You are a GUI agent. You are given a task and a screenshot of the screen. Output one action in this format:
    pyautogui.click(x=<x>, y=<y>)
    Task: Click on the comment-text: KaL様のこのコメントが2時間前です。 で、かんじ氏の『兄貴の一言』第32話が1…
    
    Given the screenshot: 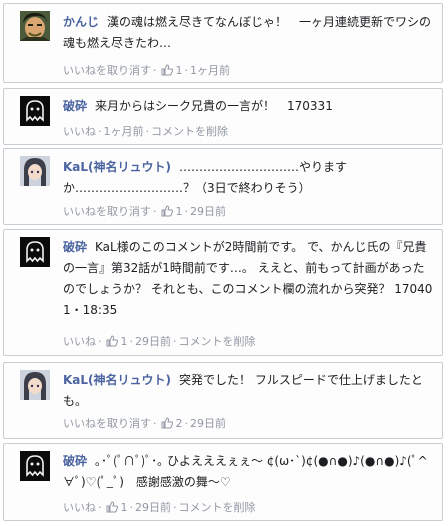 What is the action you would take?
    pyautogui.click(x=248, y=278)
    